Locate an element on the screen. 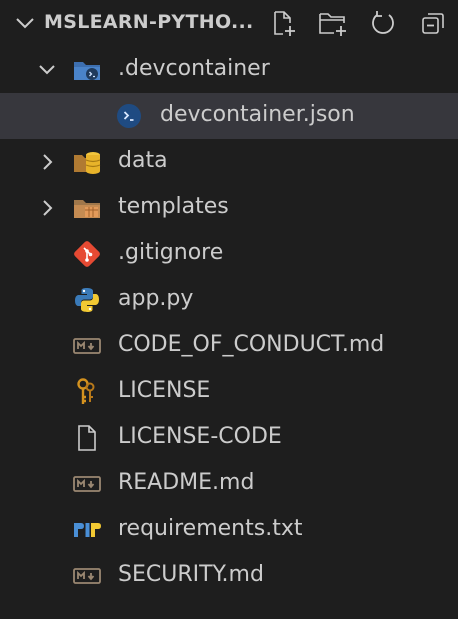 The image size is (458, 619). new-folder-icon is located at coordinates (333, 23).